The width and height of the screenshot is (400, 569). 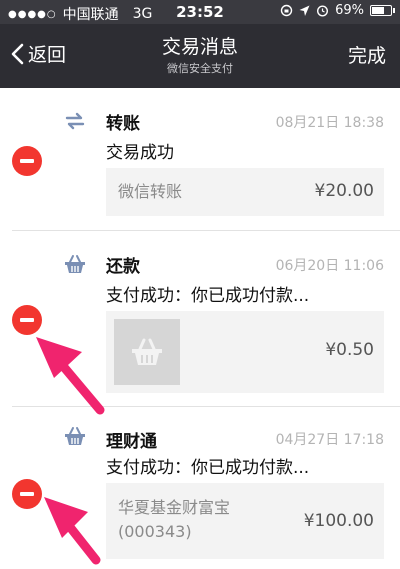 I want to click on location-icon, so click(x=304, y=10).